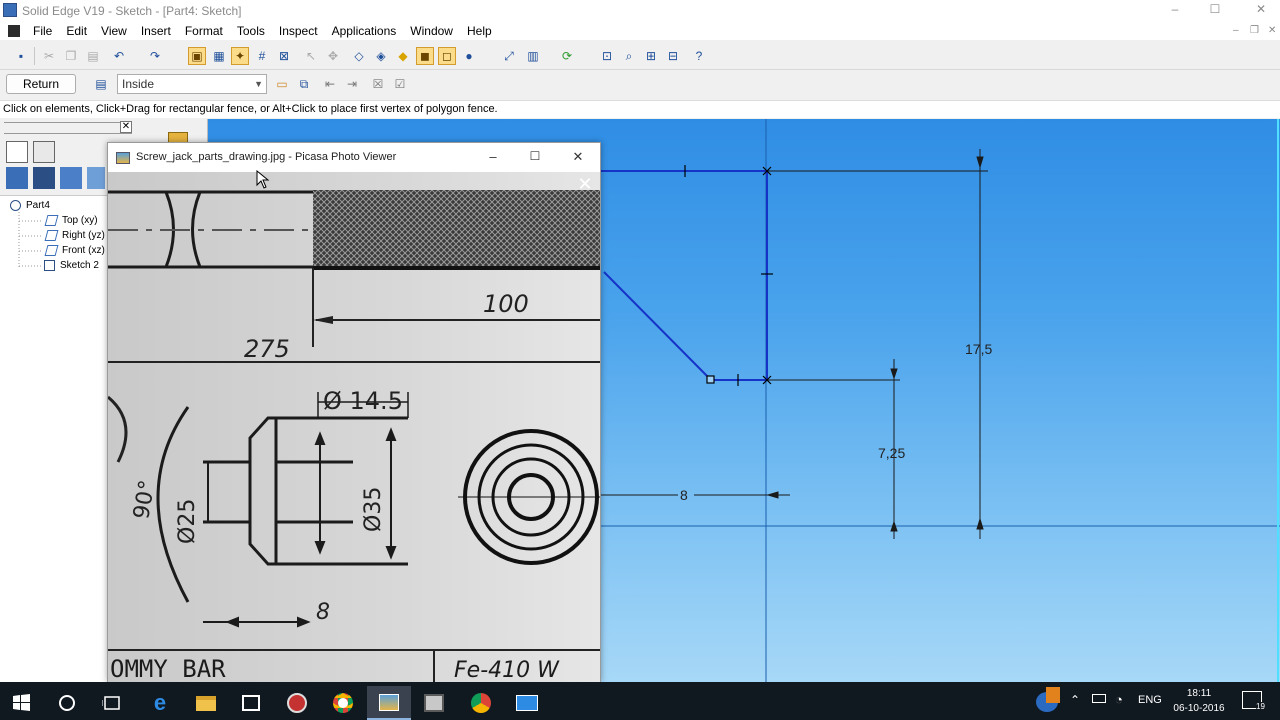 The height and width of the screenshot is (720, 1280). I want to click on menu-inspect: Inspect, so click(298, 31).